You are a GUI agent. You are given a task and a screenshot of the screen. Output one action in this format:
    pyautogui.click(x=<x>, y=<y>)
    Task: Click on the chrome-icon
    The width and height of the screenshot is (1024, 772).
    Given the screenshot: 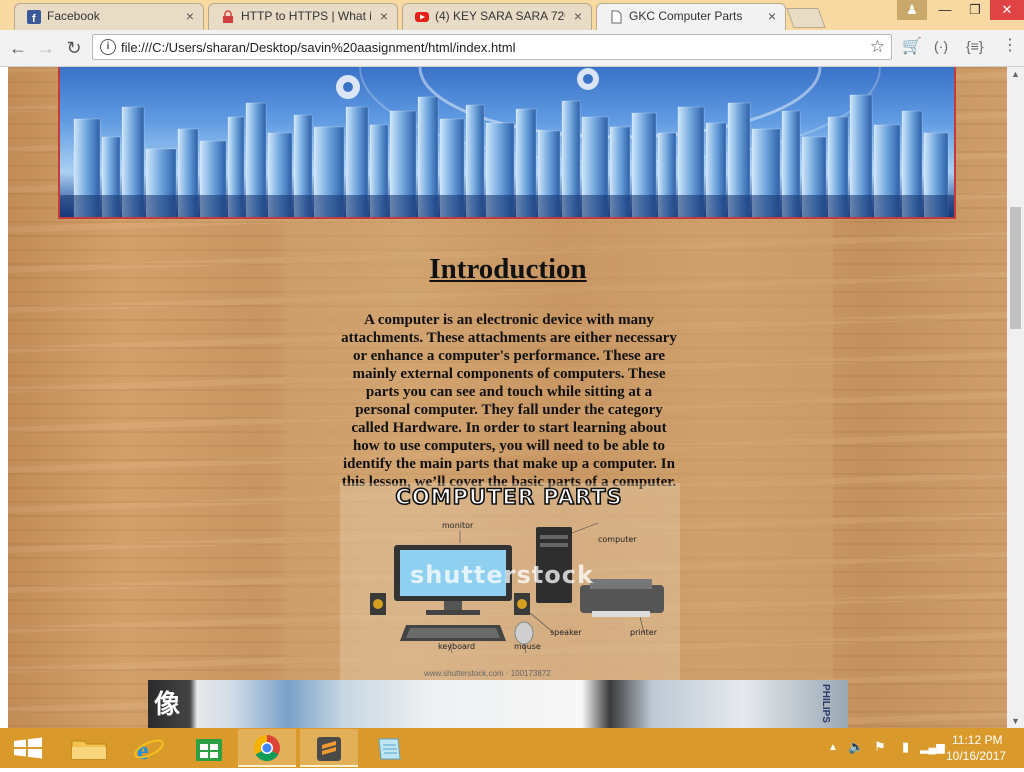 What is the action you would take?
    pyautogui.click(x=266, y=748)
    